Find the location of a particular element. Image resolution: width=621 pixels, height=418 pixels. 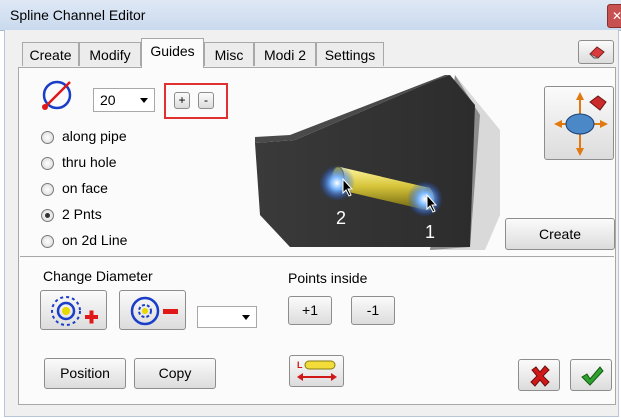

cancel-button is located at coordinates (539, 375).